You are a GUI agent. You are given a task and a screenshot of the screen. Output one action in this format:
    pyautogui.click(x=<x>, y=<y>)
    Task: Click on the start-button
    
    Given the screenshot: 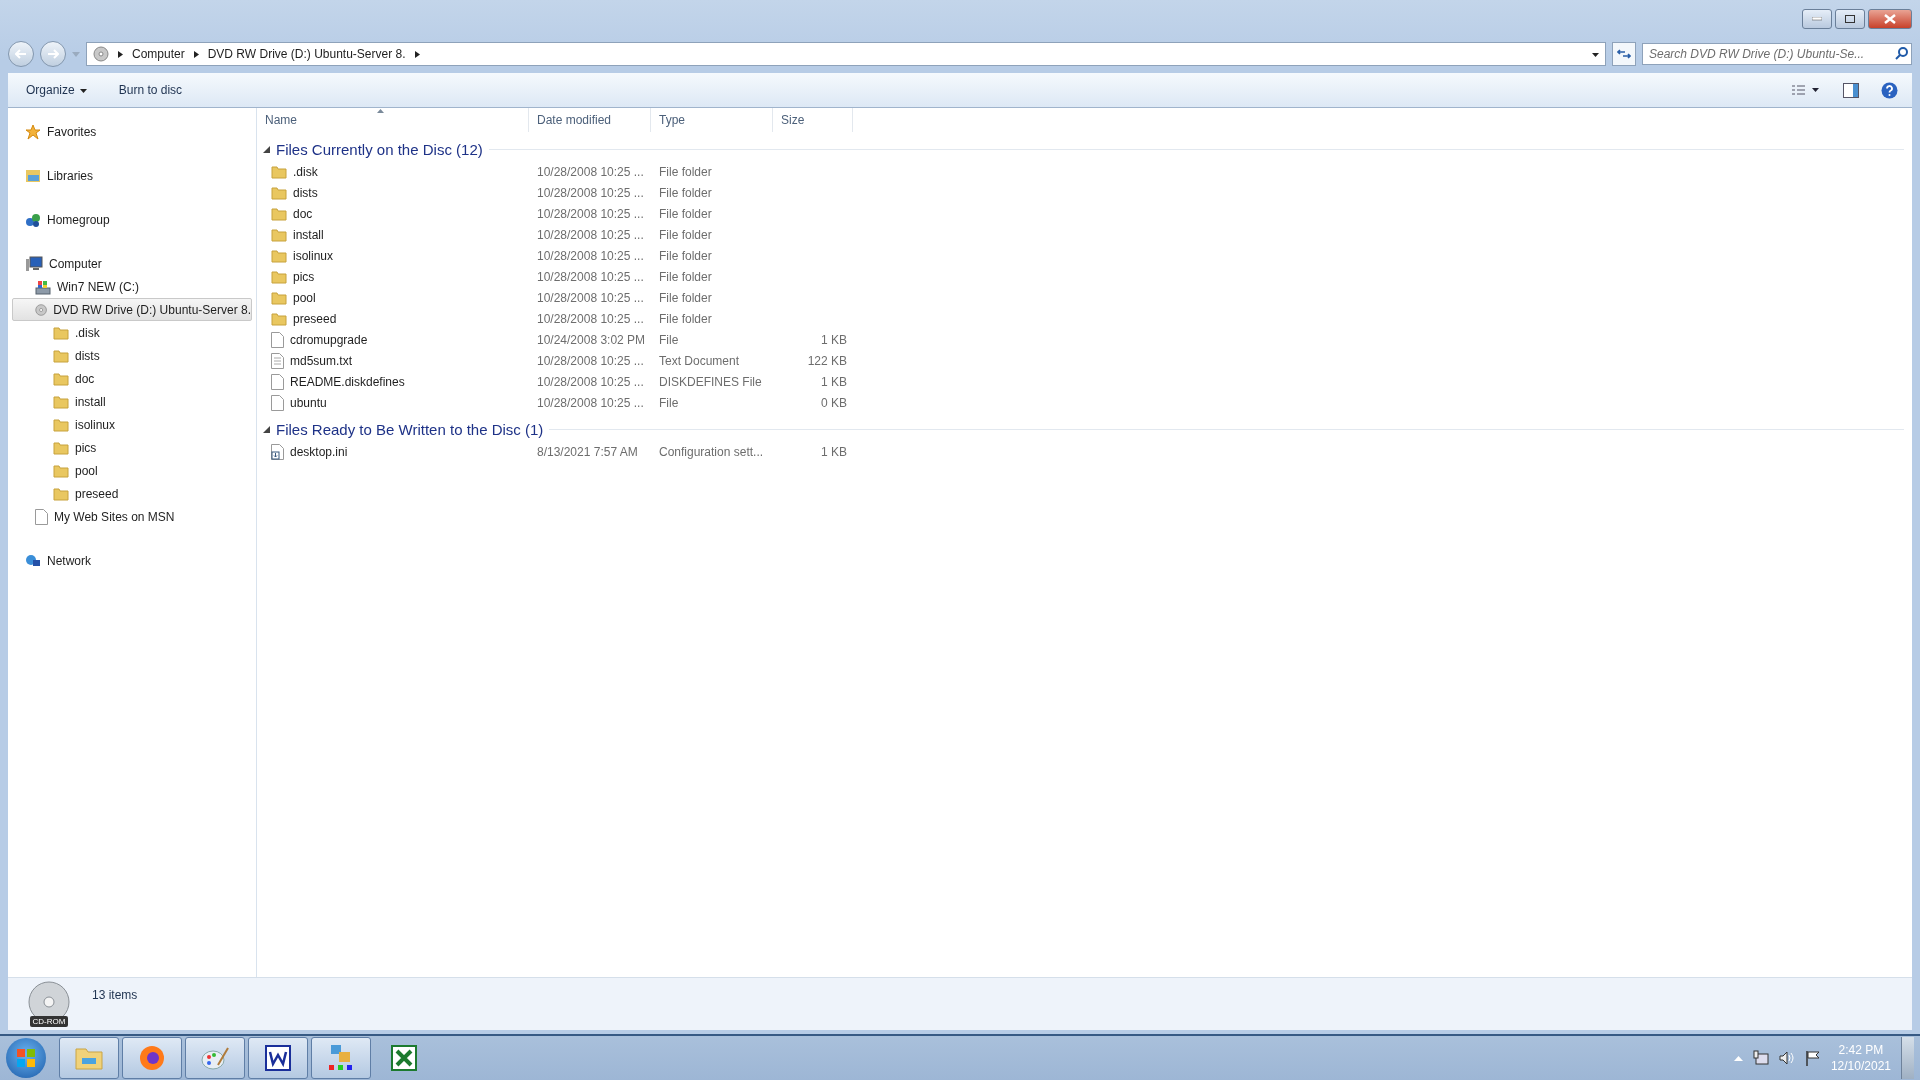 What is the action you would take?
    pyautogui.click(x=26, y=1058)
    